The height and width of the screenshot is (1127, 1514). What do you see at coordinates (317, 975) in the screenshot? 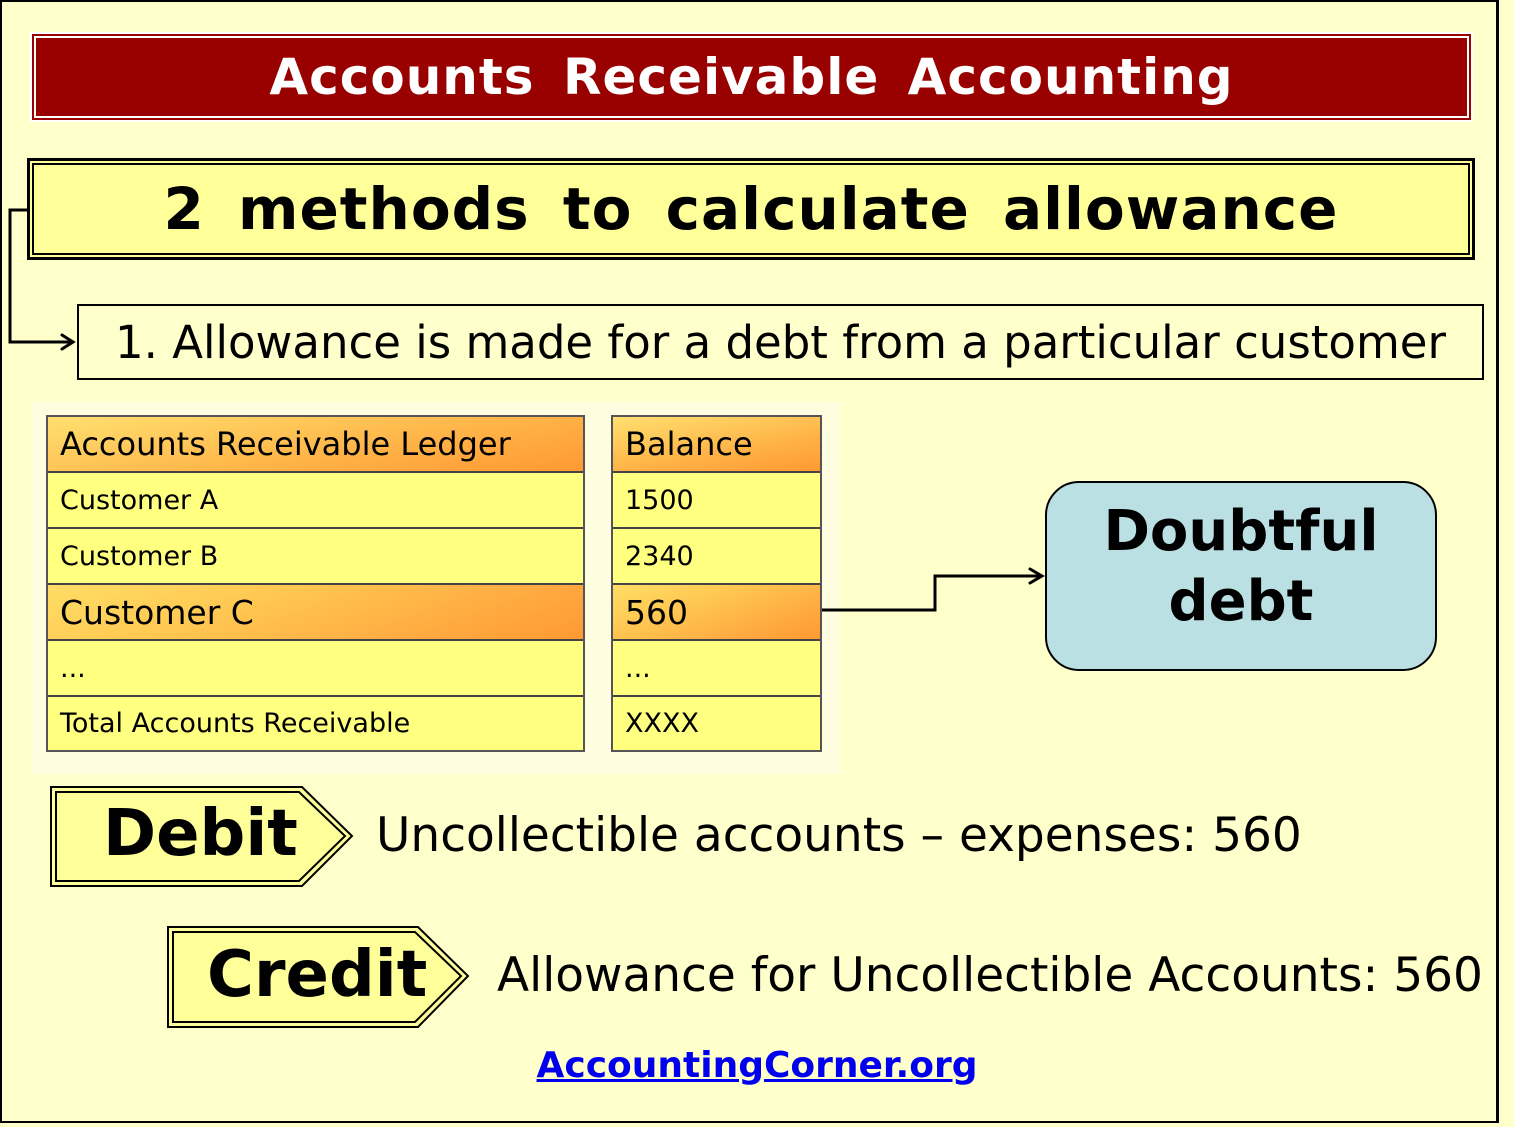
I see `credit-label: Credit` at bounding box center [317, 975].